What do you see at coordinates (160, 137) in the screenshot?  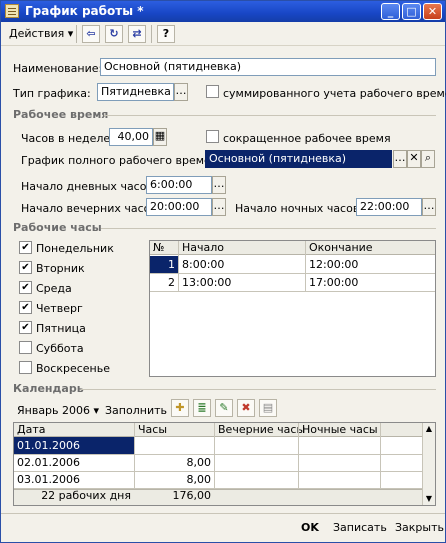 I see `calculator-icon: ▦` at bounding box center [160, 137].